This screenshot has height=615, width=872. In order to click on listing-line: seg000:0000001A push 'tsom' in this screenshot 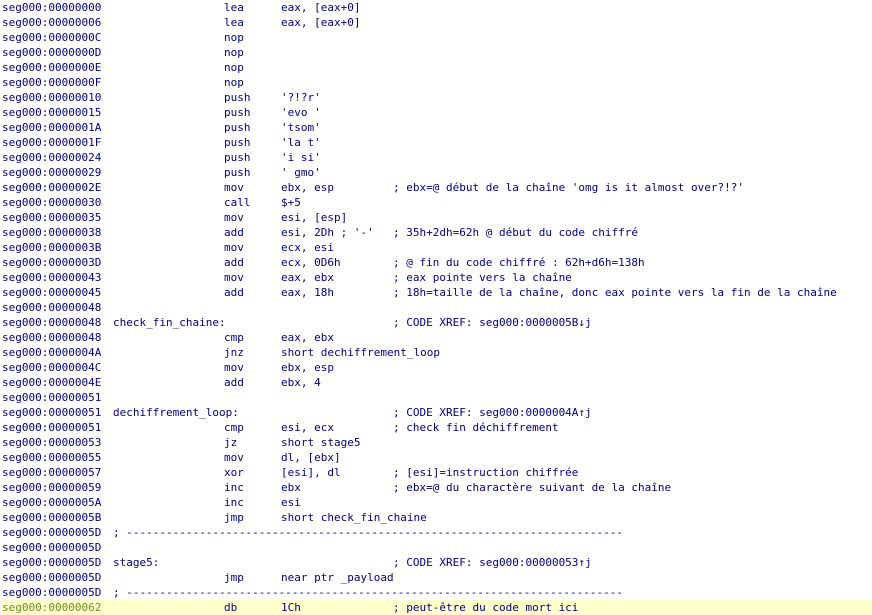, I will do `click(437, 127)`.